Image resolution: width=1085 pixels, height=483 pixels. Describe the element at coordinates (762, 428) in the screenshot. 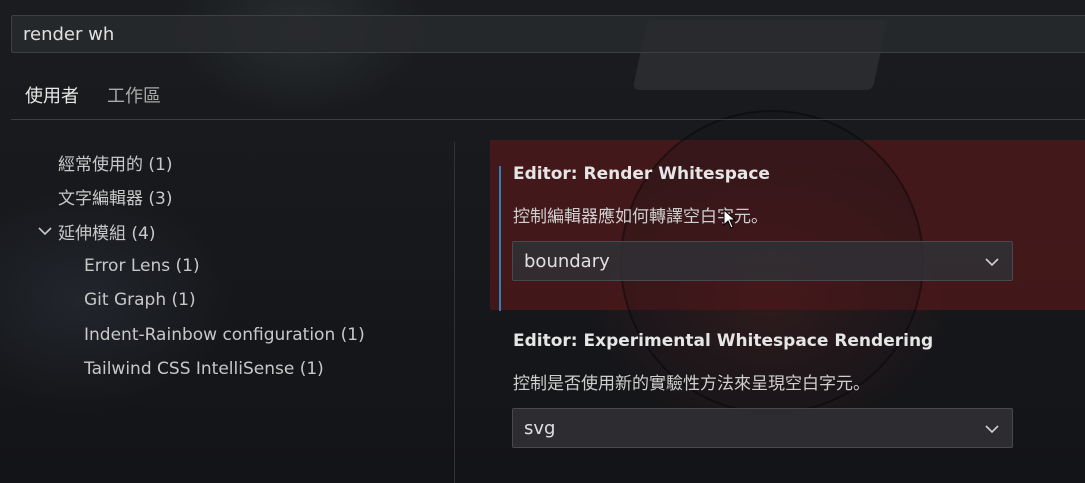

I see `whitespace-rendering-select: svg` at that location.